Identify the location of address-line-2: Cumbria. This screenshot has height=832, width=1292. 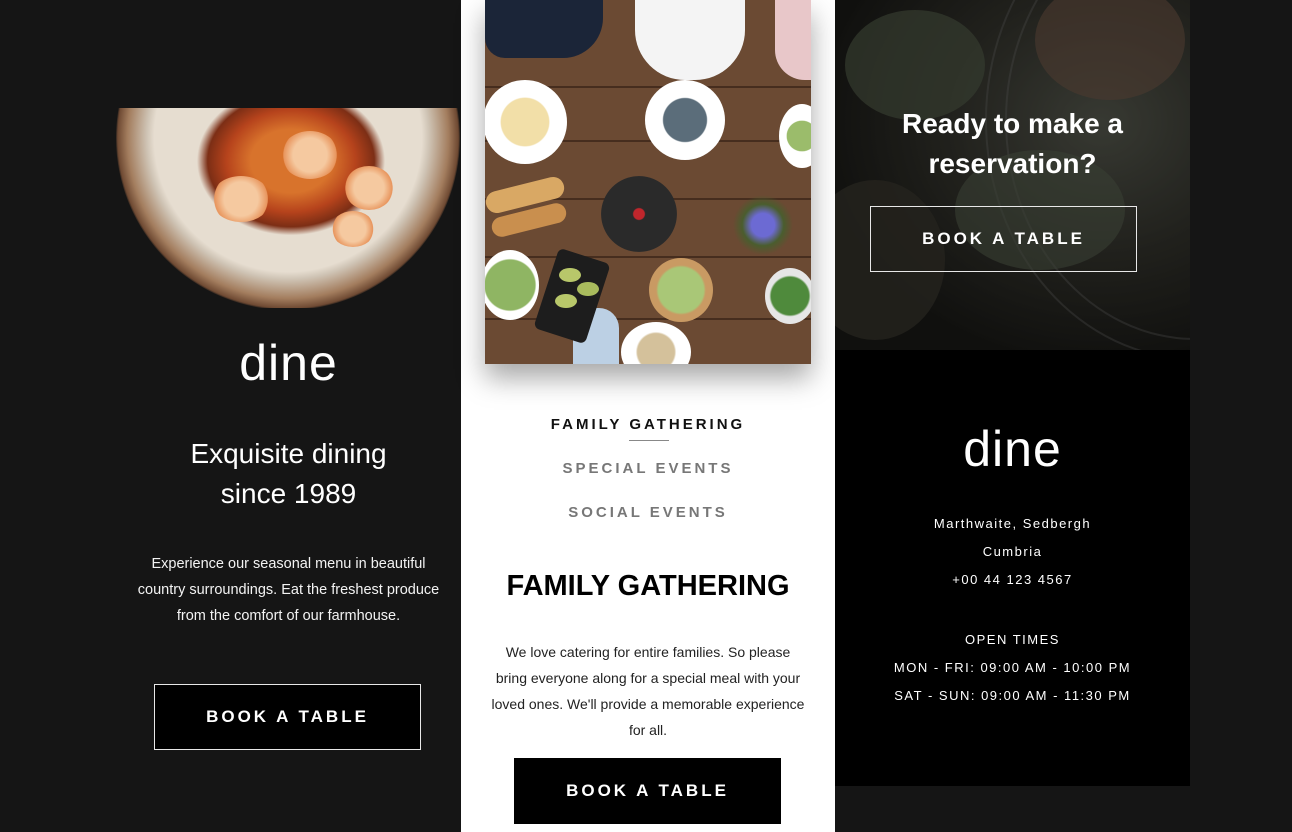
(1012, 551).